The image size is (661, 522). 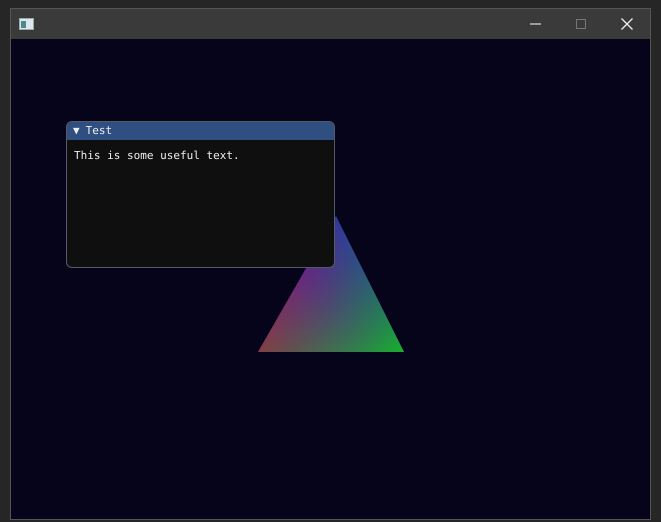 What do you see at coordinates (99, 130) in the screenshot?
I see `panel-title: Test` at bounding box center [99, 130].